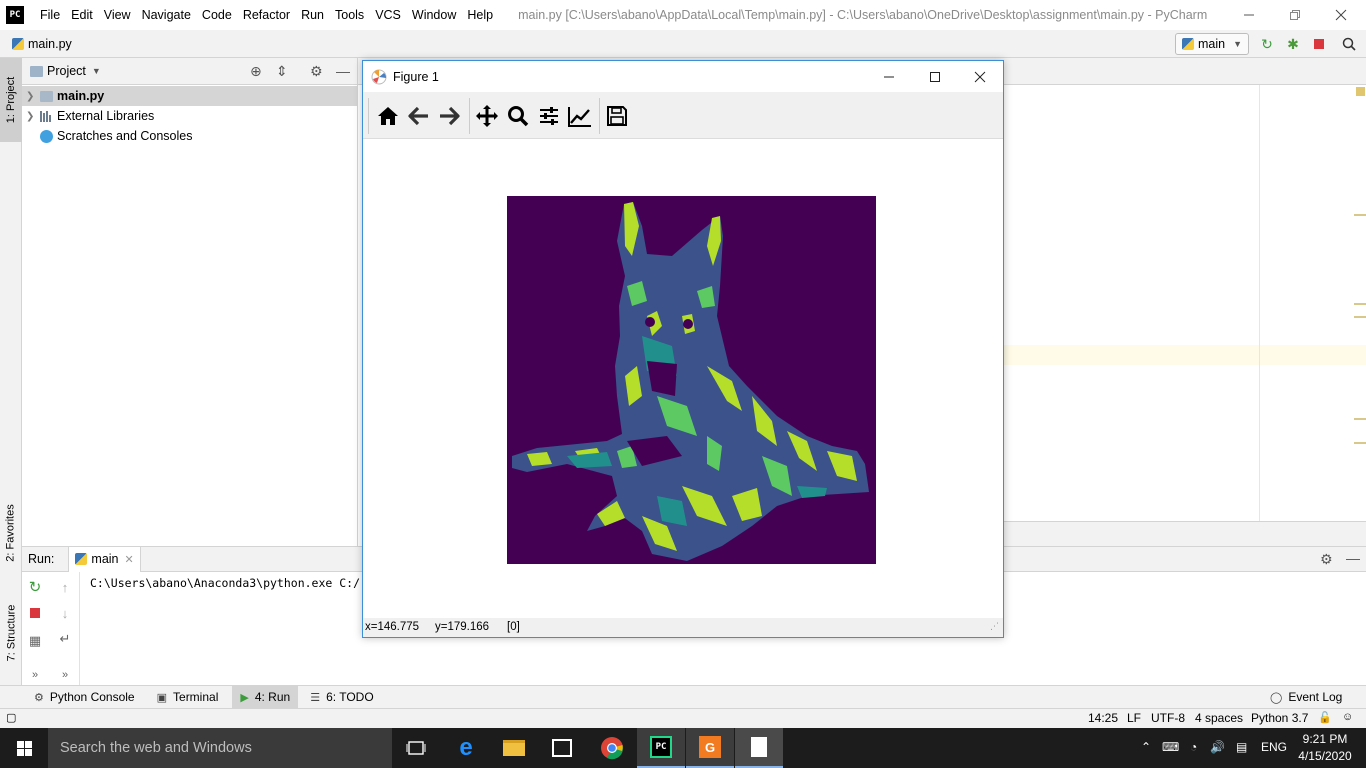 The height and width of the screenshot is (768, 1366). Describe the element at coordinates (416, 748) in the screenshot. I see `task-view-button` at that location.